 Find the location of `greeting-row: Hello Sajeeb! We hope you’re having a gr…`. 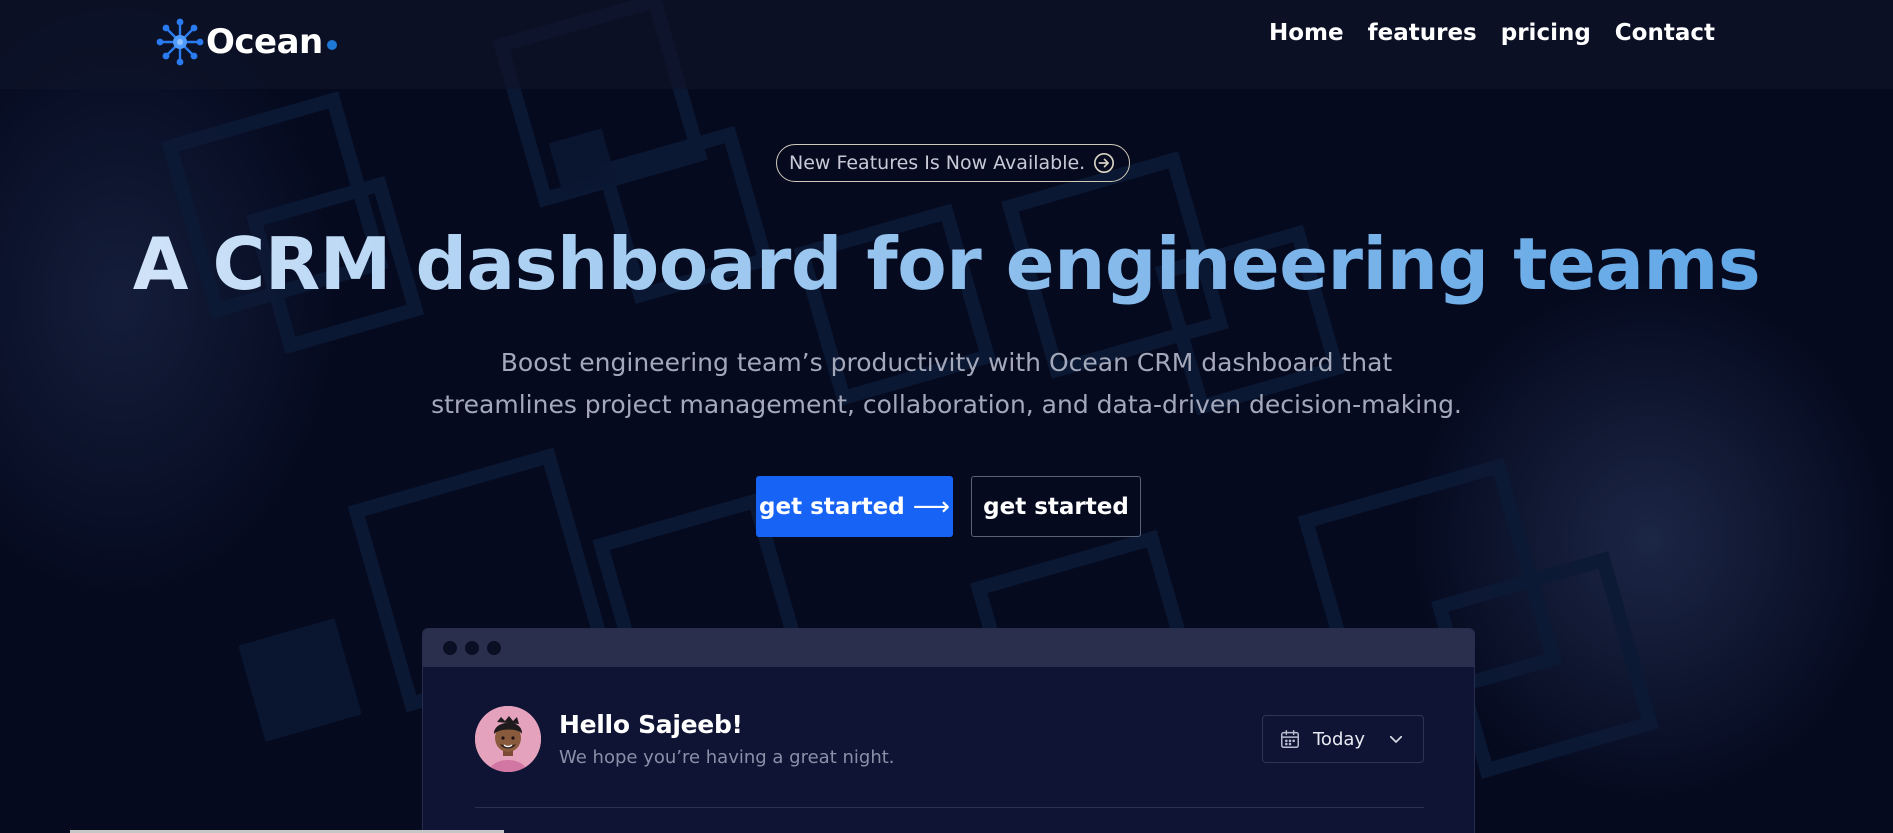

greeting-row: Hello Sajeeb! We hope you’re having a gr… is located at coordinates (685, 739).